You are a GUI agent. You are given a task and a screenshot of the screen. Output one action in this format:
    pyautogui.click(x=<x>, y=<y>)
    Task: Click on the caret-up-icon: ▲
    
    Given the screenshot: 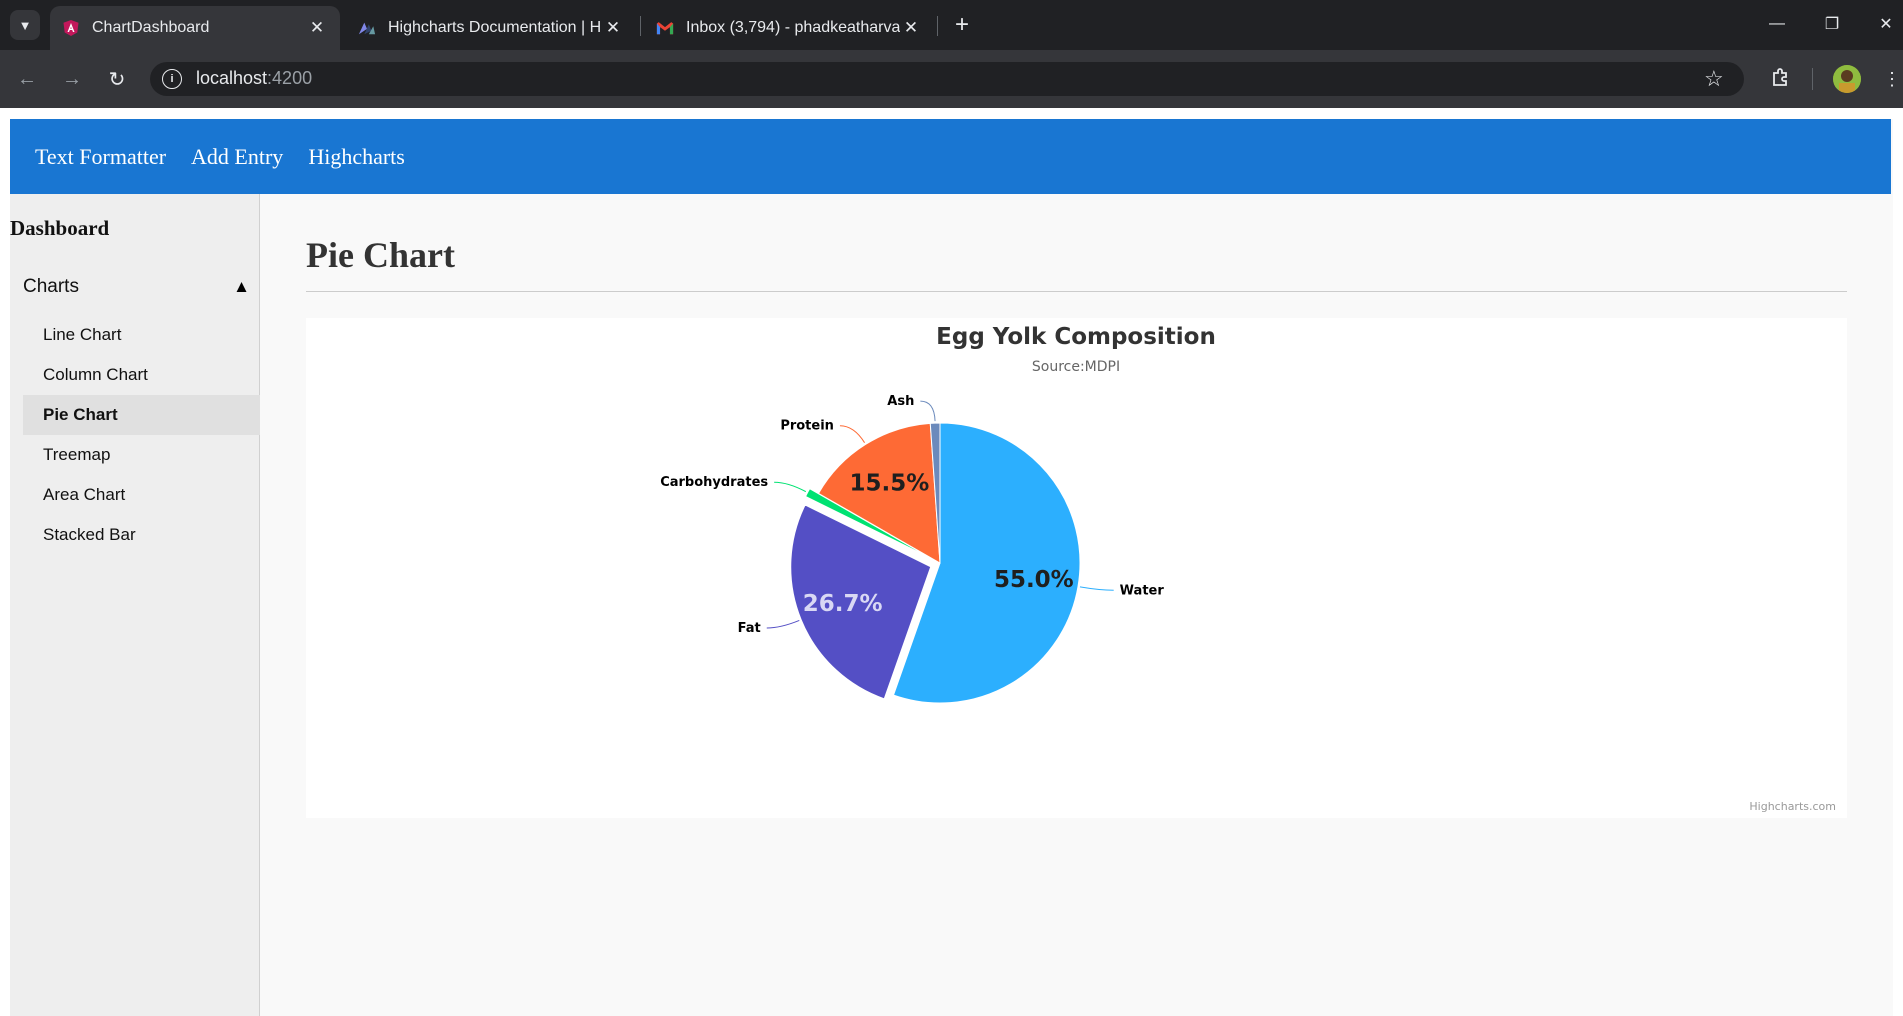 What is the action you would take?
    pyautogui.click(x=241, y=286)
    